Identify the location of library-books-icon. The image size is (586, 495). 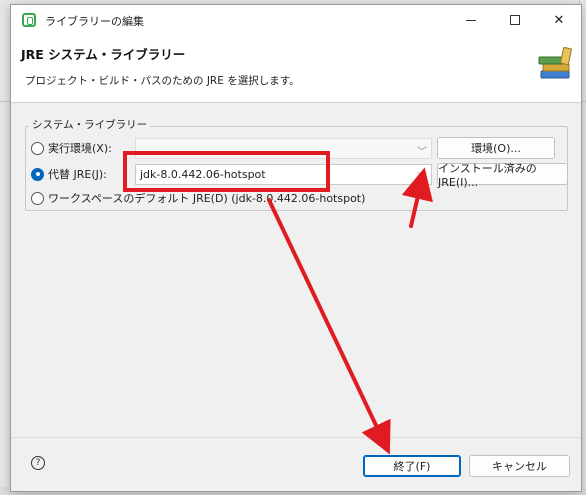
(555, 63).